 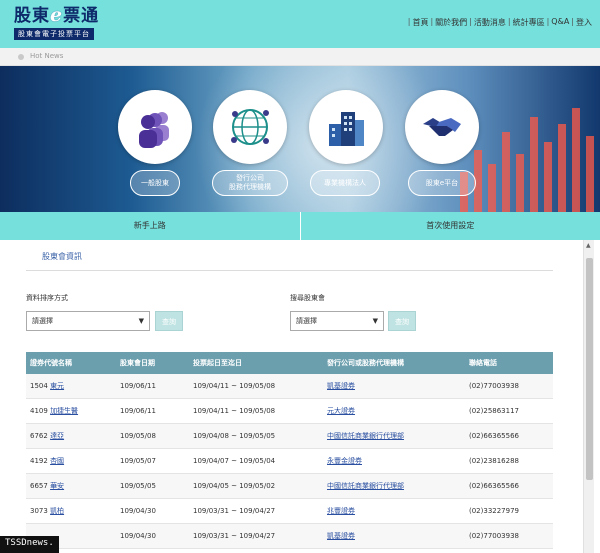 What do you see at coordinates (449, 226) in the screenshot?
I see `tab-first-time-setup: 首次使用設定` at bounding box center [449, 226].